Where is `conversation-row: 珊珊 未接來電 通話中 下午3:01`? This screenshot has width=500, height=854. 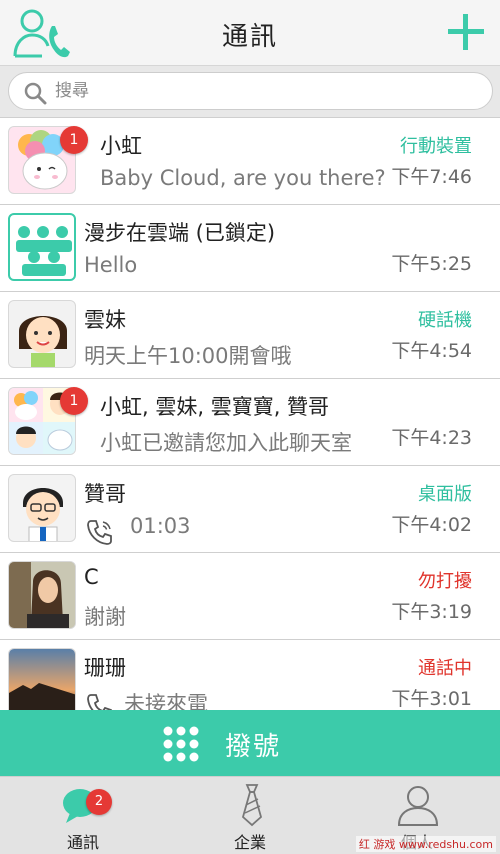
conversation-row: 珊珊 未接來電 通話中 下午3:01 is located at coordinates (250, 675).